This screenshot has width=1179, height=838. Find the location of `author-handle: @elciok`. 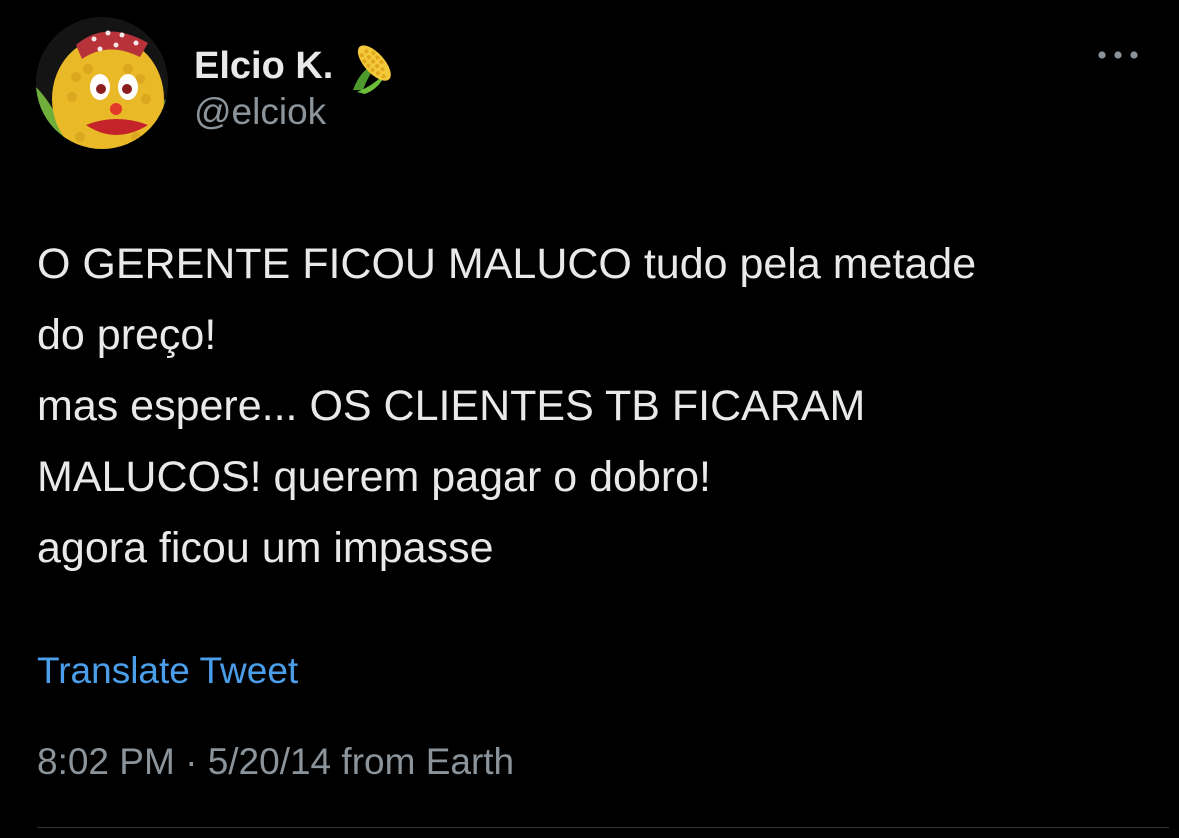

author-handle: @elciok is located at coordinates (260, 112).